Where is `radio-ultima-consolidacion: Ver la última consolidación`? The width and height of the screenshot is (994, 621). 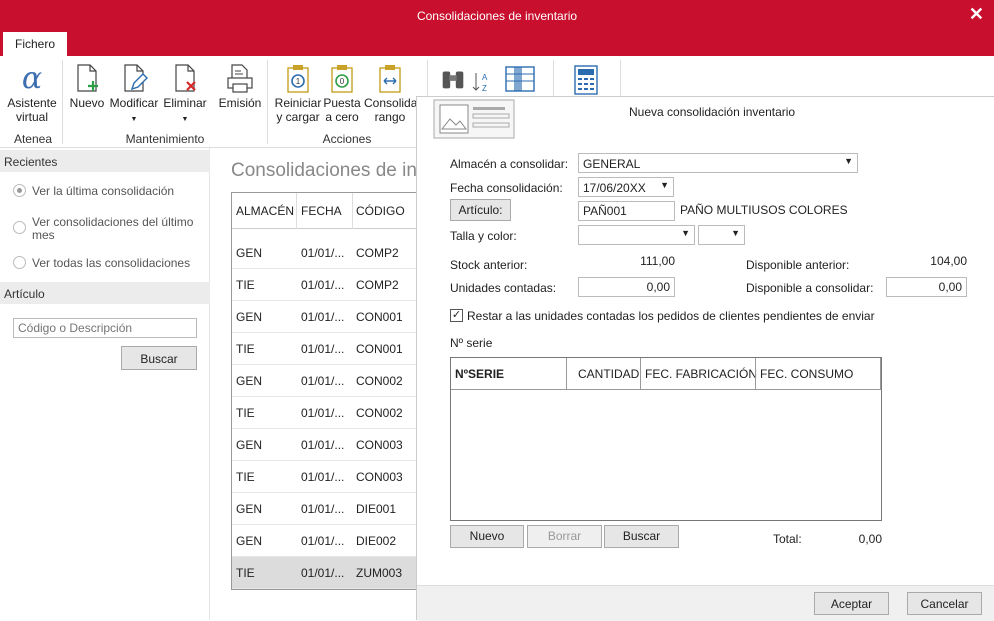 radio-ultima-consolidacion: Ver la última consolidación is located at coordinates (93, 191).